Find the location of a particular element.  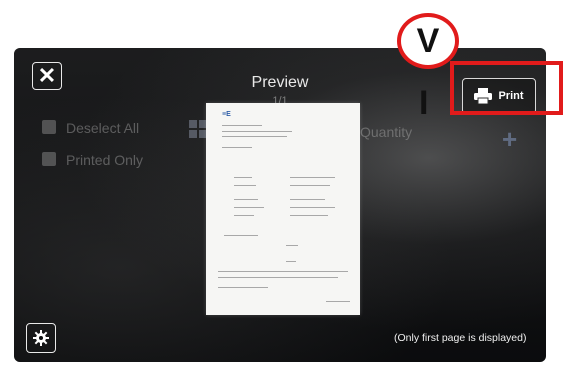

first-page-note: (Only first page is displayed) is located at coordinates (460, 338).